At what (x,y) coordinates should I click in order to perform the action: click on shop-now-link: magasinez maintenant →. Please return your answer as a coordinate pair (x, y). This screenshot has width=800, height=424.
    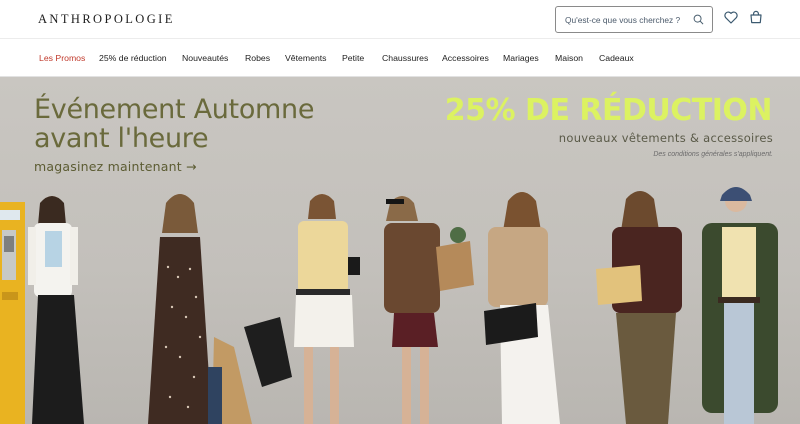
    Looking at the image, I should click on (115, 166).